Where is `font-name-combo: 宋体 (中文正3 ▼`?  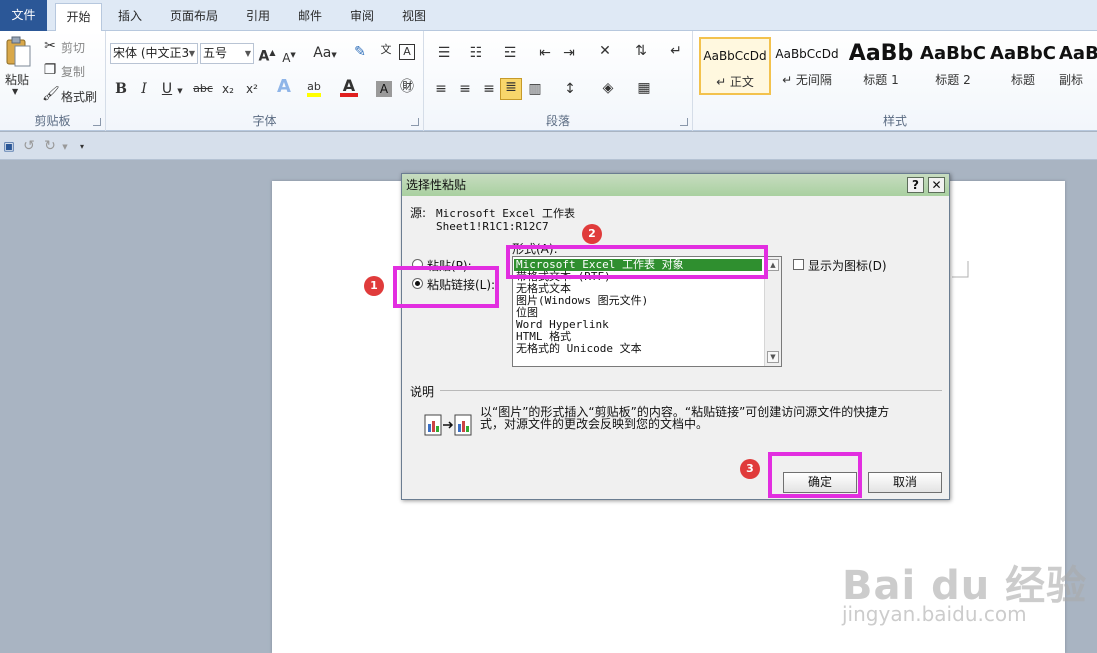
font-name-combo: 宋体 (中文正3 ▼ is located at coordinates (154, 53).